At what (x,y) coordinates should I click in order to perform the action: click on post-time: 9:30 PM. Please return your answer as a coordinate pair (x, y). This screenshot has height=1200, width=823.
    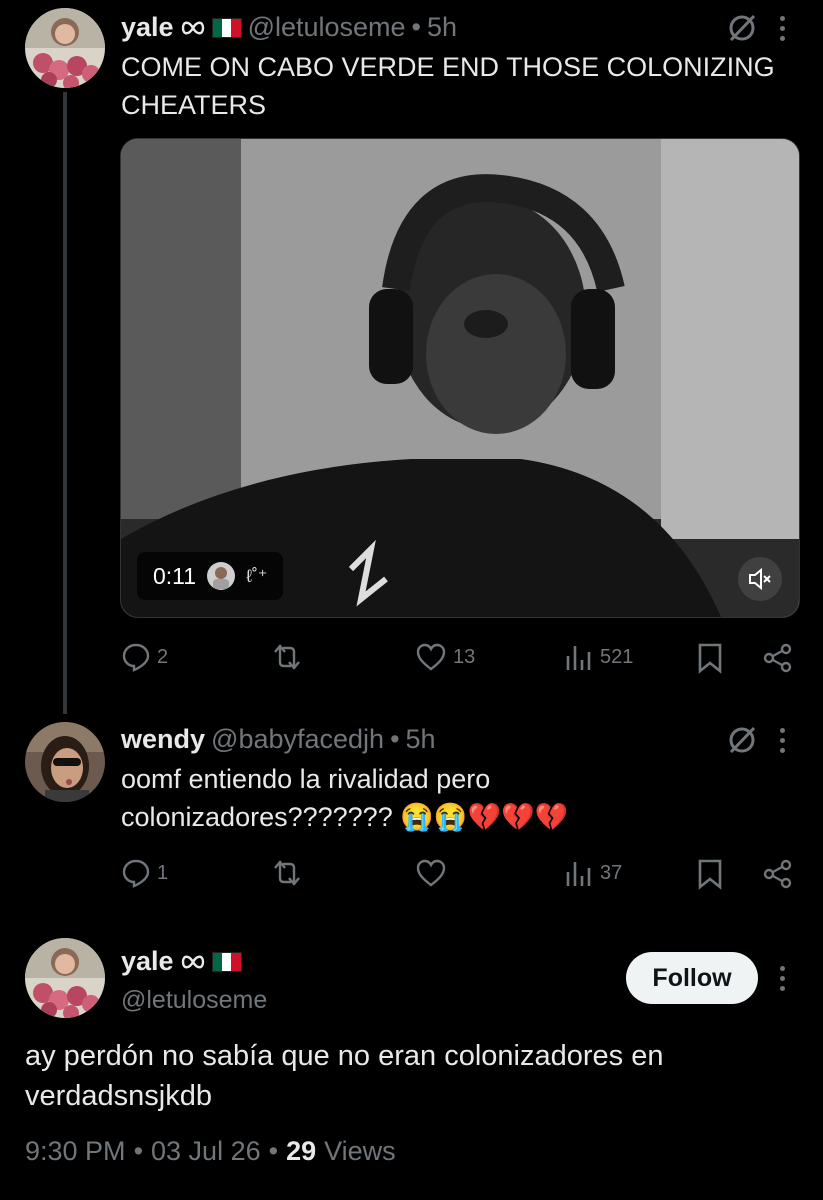
    Looking at the image, I should click on (75, 1151).